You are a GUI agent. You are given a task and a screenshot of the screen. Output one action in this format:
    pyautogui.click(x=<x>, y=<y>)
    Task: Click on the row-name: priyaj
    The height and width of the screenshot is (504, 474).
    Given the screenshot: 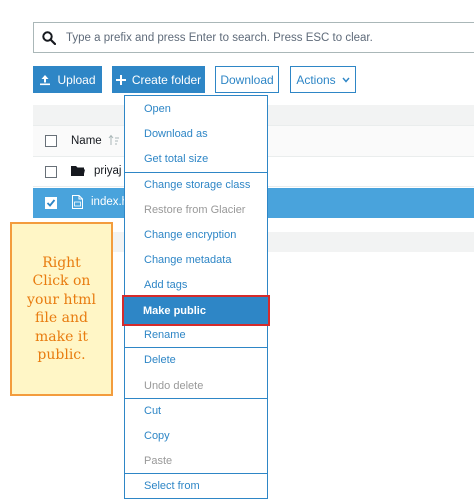 What is the action you would take?
    pyautogui.click(x=107, y=171)
    